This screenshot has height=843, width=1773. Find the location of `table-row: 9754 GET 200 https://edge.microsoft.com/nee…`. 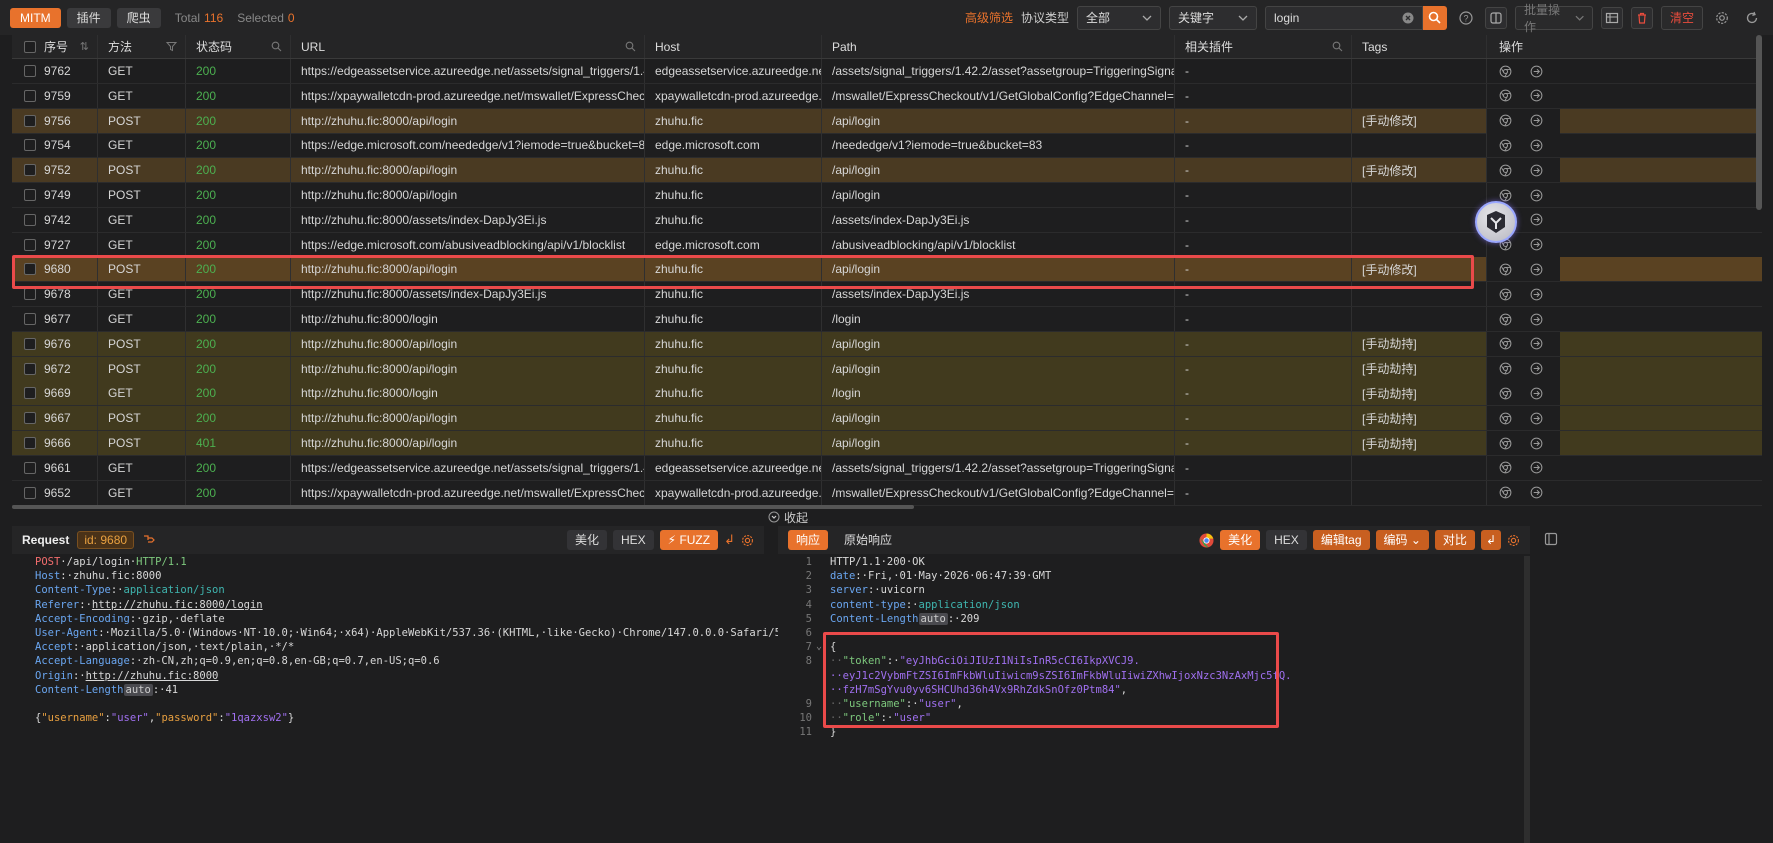

table-row: 9754 GET 200 https://edge.microsoft.com/nee… is located at coordinates (887, 146).